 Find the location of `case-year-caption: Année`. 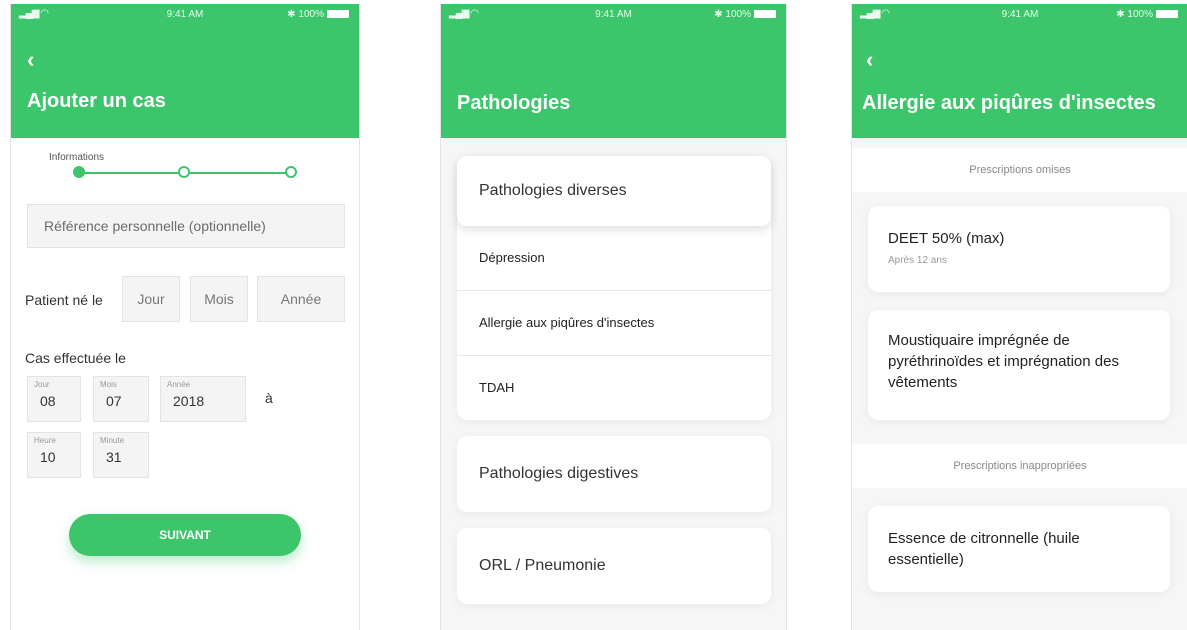

case-year-caption: Année is located at coordinates (179, 384).